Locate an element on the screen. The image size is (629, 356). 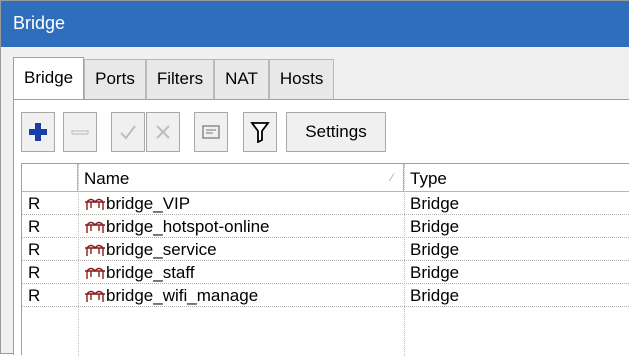
tab-hosts: Hosts is located at coordinates (301, 79).